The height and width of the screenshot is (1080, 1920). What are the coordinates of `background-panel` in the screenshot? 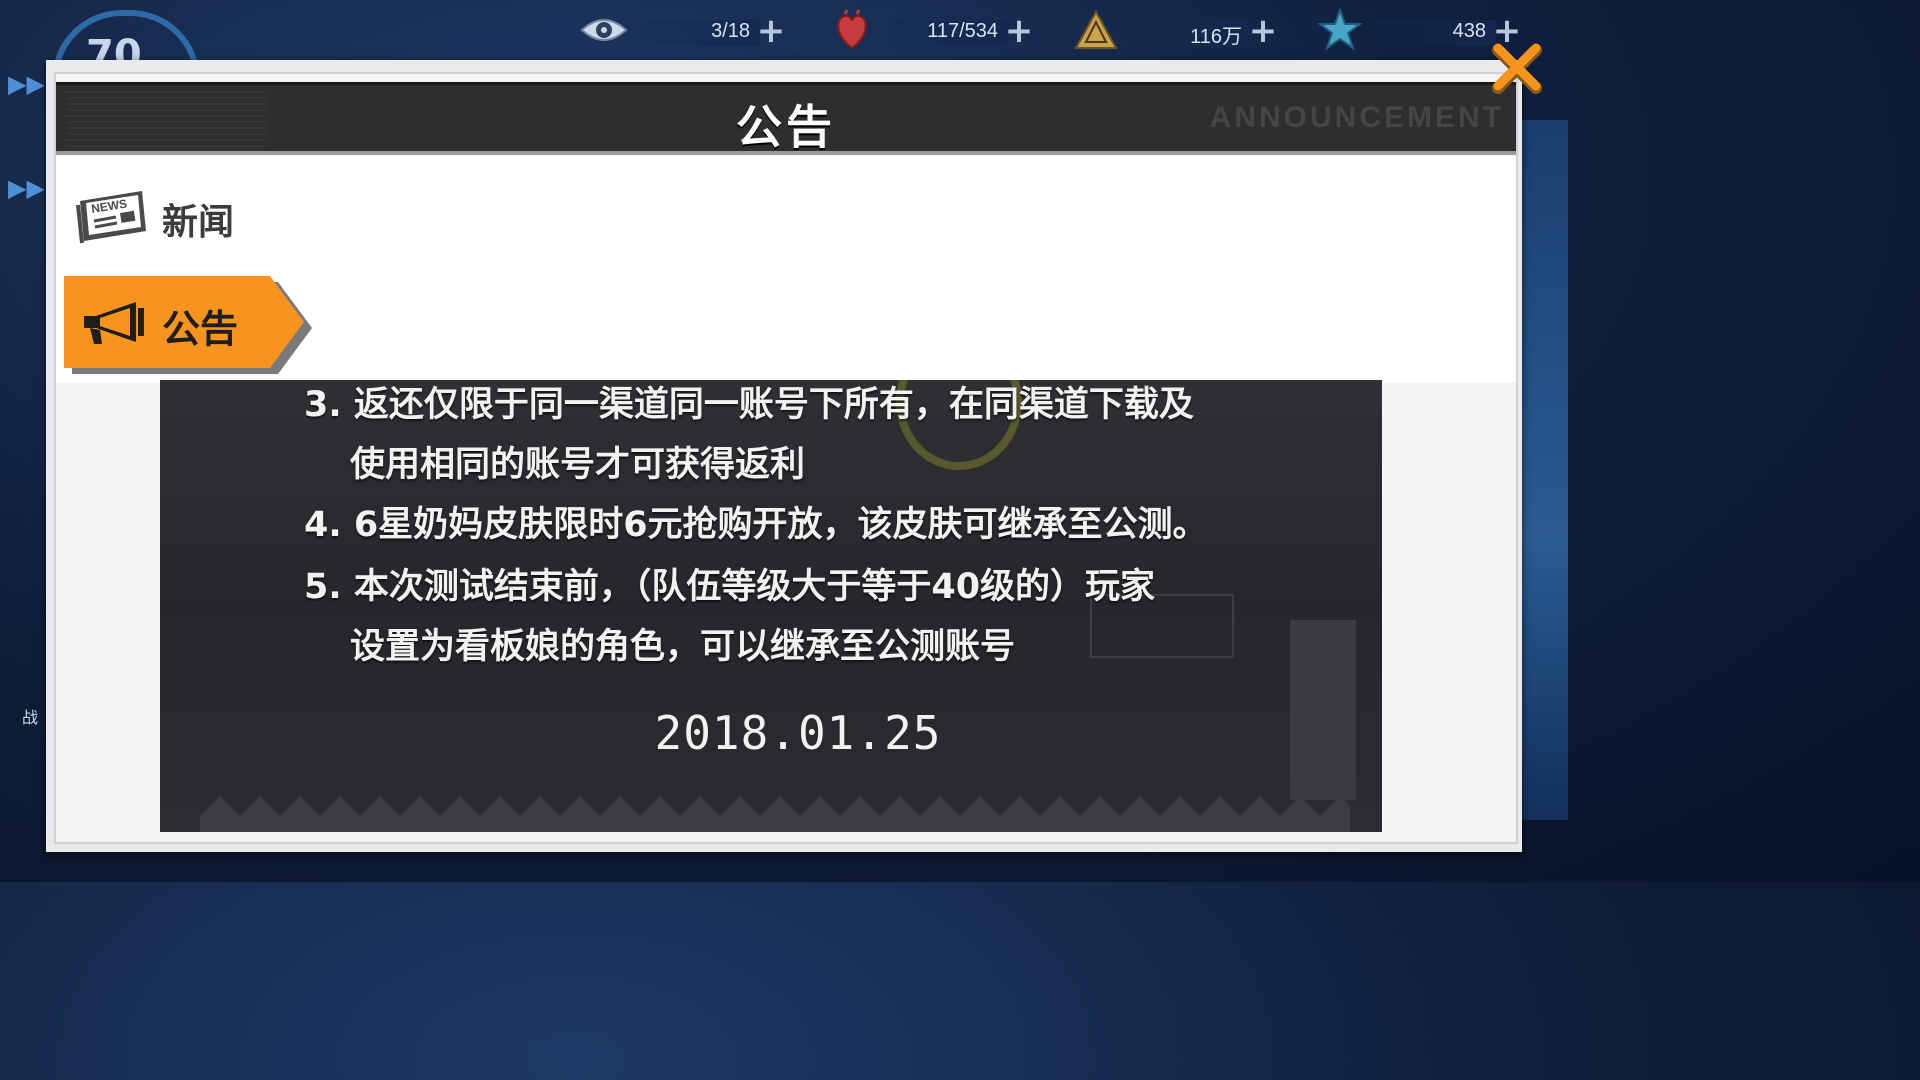 It's located at (1542, 470).